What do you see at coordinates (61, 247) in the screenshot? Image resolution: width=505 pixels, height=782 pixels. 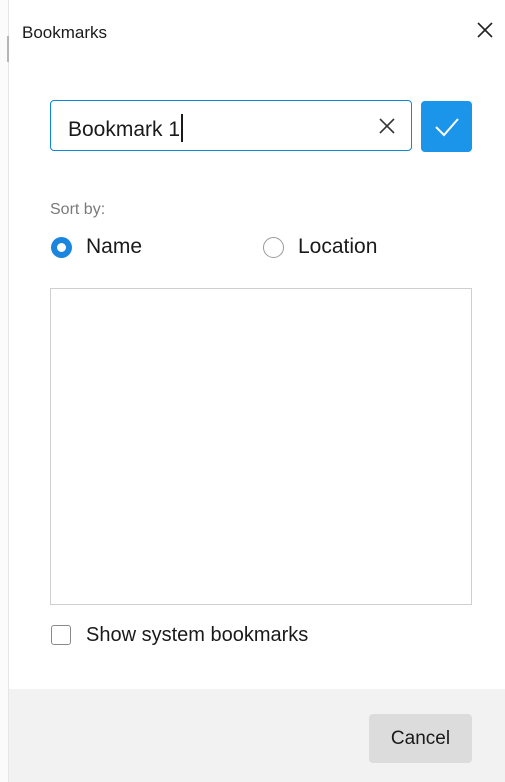 I see `radio-selected-icon` at bounding box center [61, 247].